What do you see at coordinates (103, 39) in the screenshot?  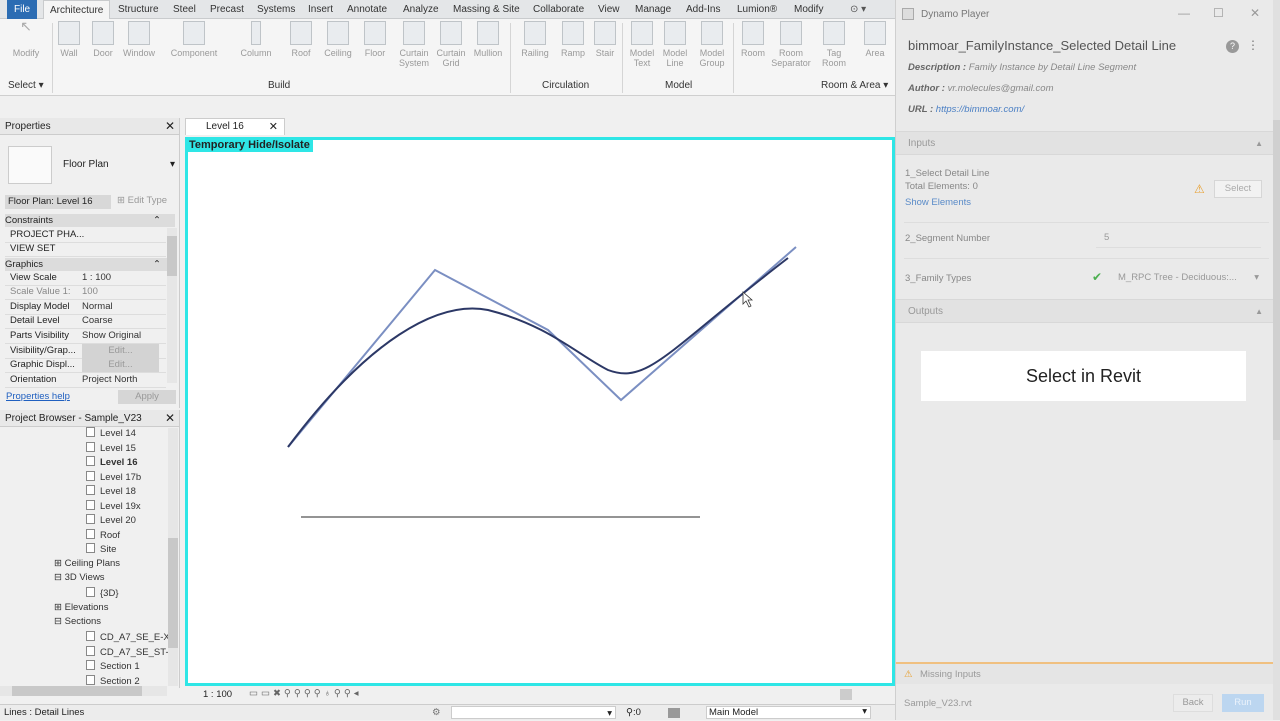 I see `door-button: Door` at bounding box center [103, 39].